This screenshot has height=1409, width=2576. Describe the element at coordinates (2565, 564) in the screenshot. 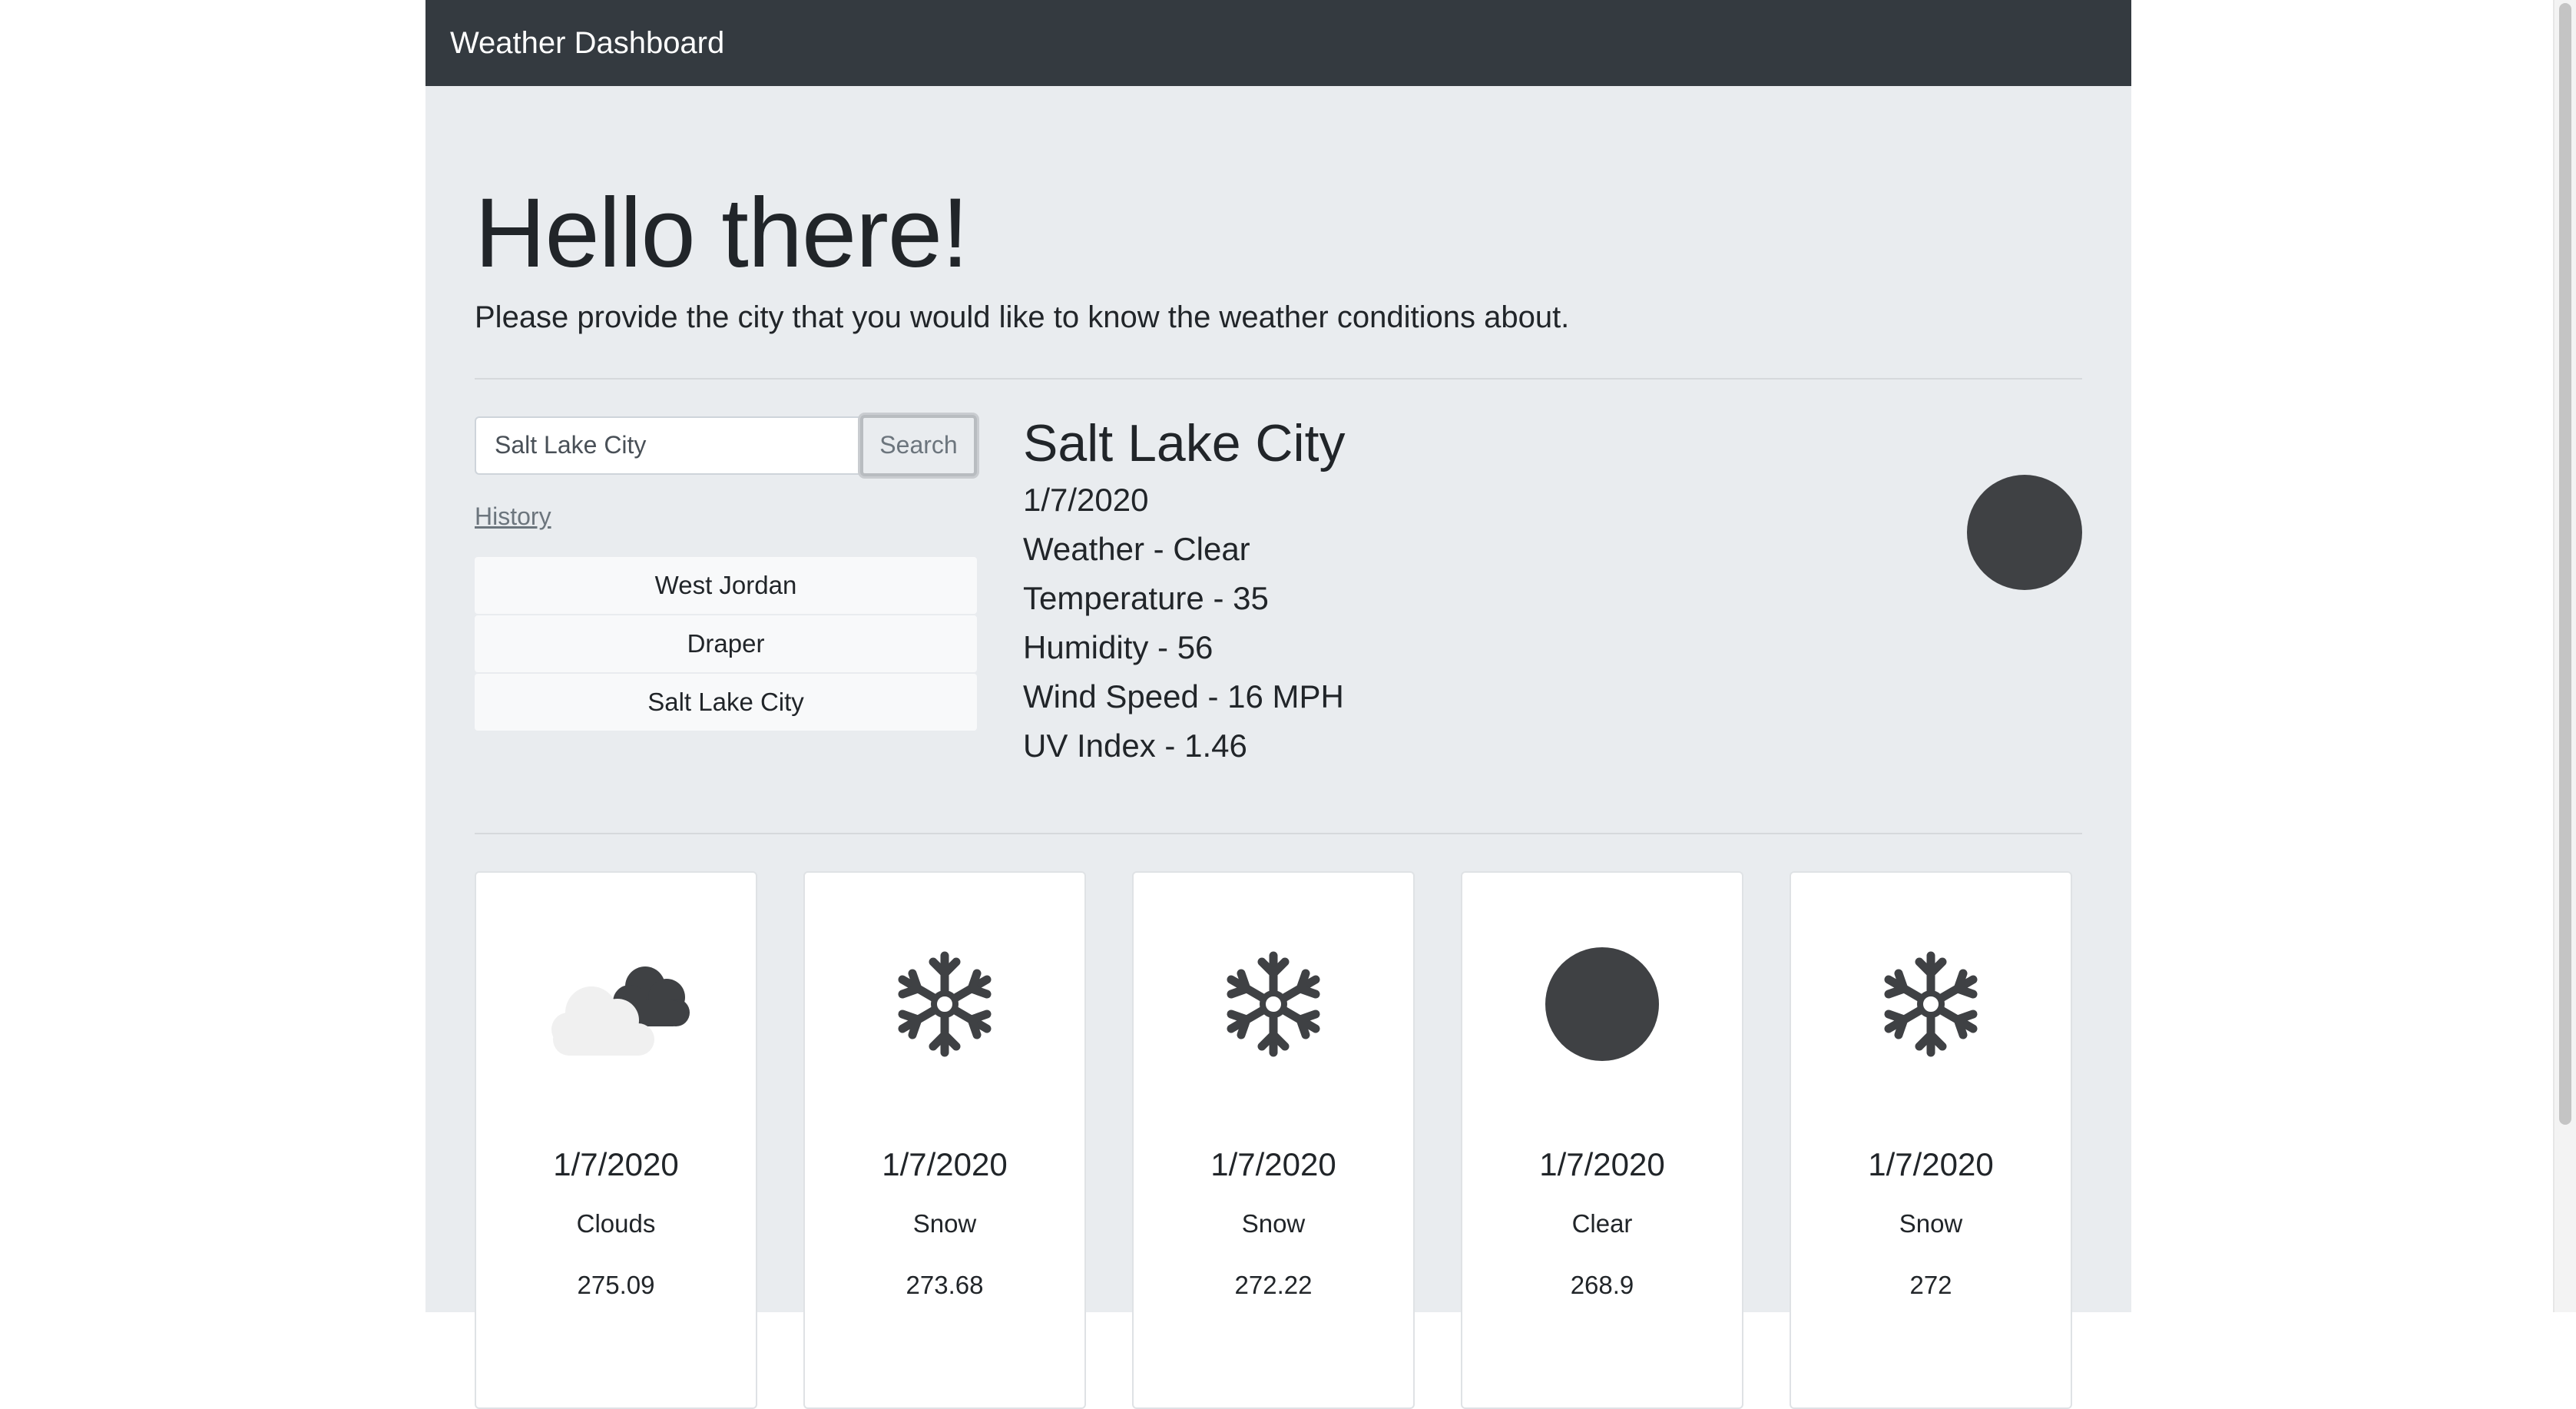

I see `scrollbar-thumb` at that location.